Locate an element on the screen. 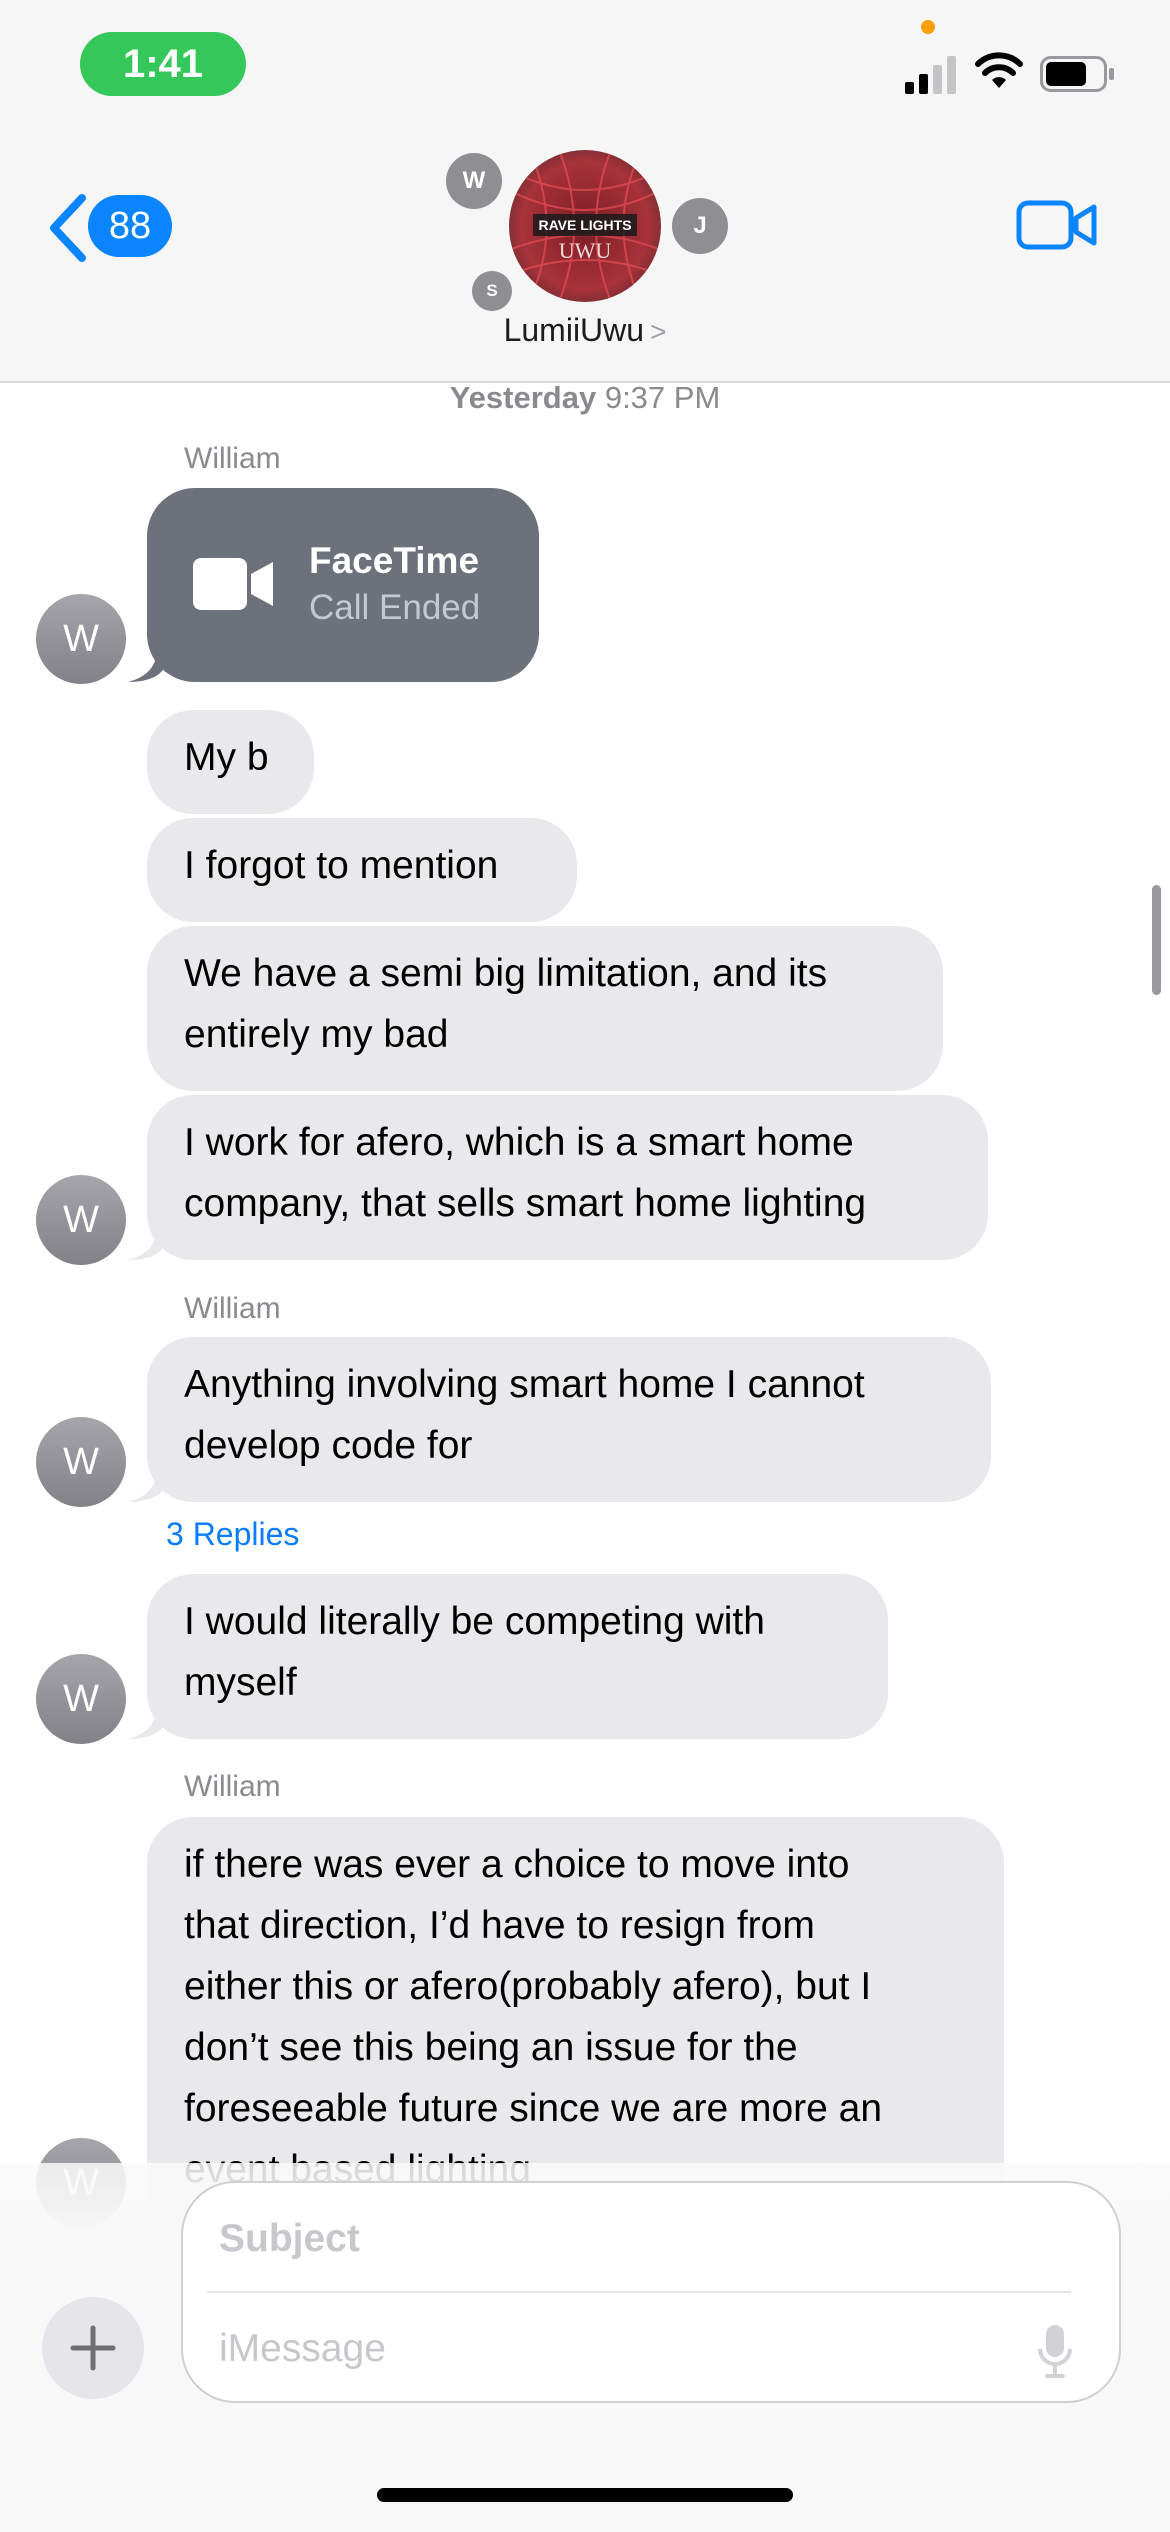 Image resolution: width=1170 pixels, height=2532 pixels. message-text: myself is located at coordinates (240, 1682).